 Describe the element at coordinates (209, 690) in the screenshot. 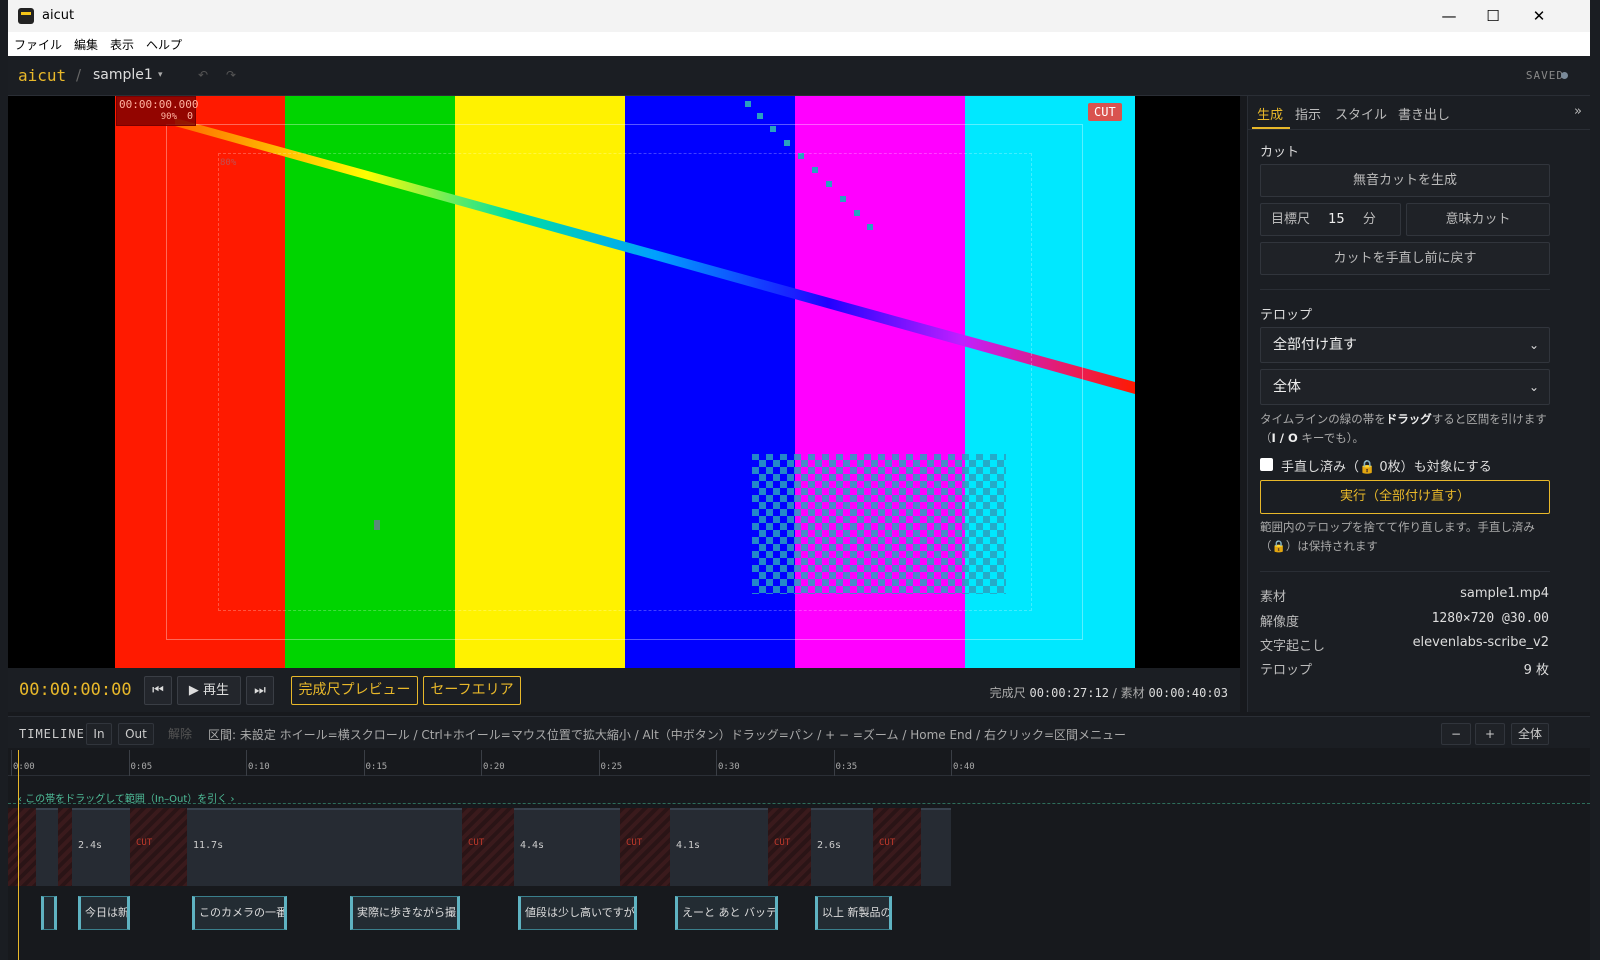

I see `play-button: ▶ 再生` at that location.